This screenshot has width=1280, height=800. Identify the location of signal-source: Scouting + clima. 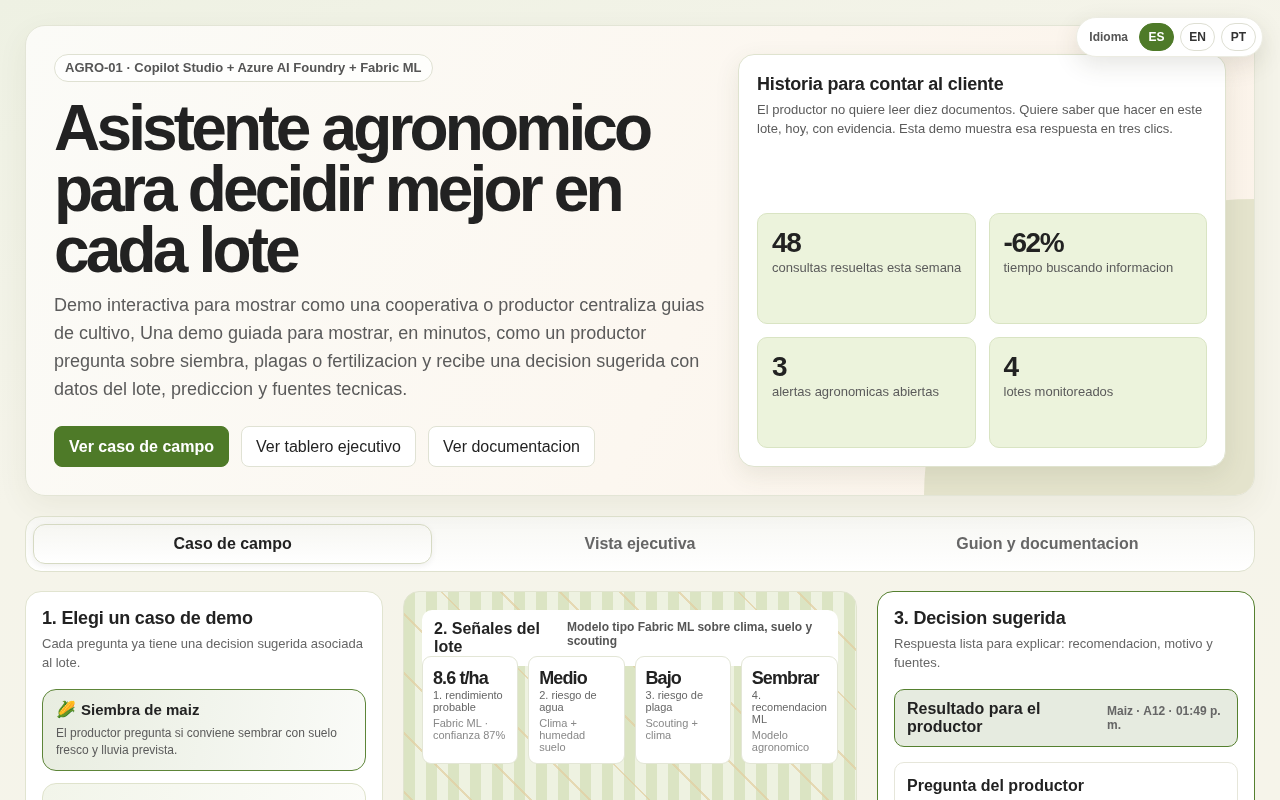
(672, 729).